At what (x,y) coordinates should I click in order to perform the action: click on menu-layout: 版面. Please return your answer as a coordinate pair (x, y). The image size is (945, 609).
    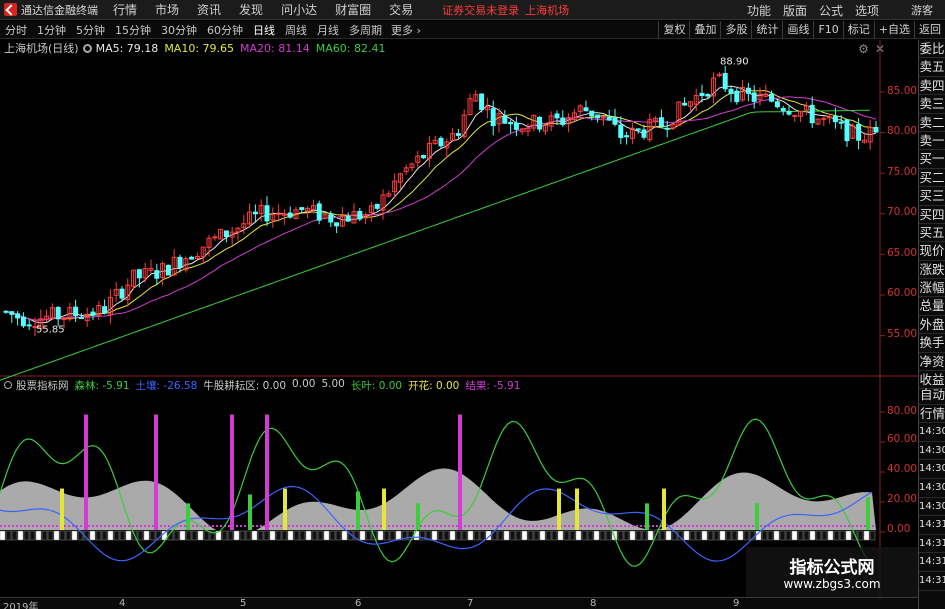
    Looking at the image, I should click on (795, 10).